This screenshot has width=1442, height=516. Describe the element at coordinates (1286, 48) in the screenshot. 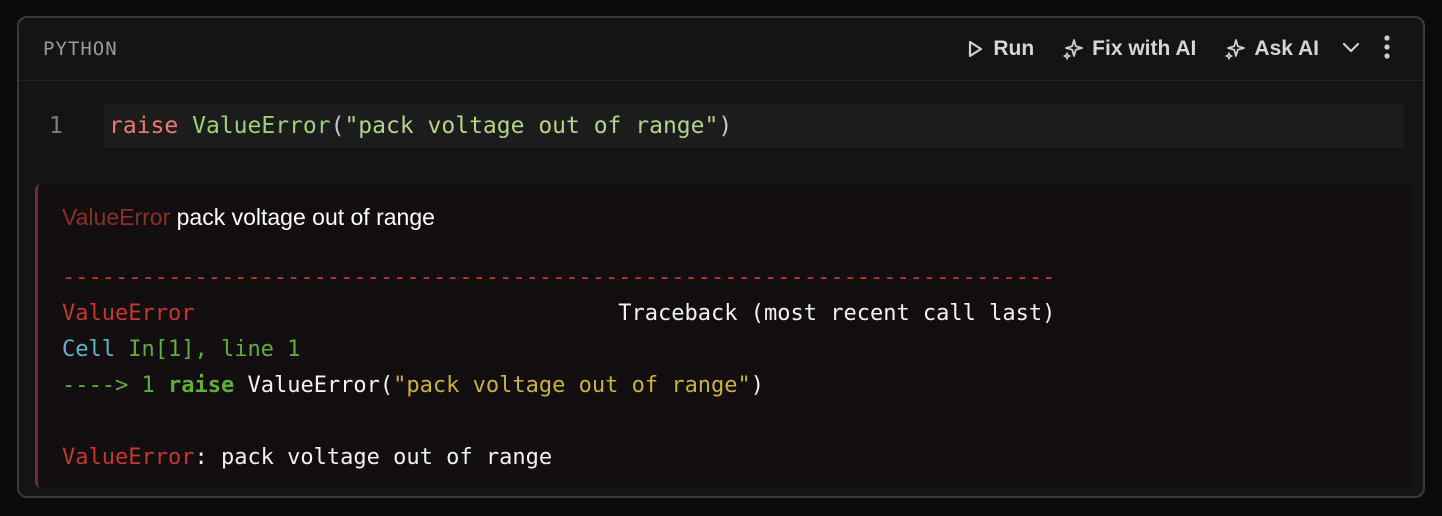

I see `ask-ai-label: Ask AI` at that location.